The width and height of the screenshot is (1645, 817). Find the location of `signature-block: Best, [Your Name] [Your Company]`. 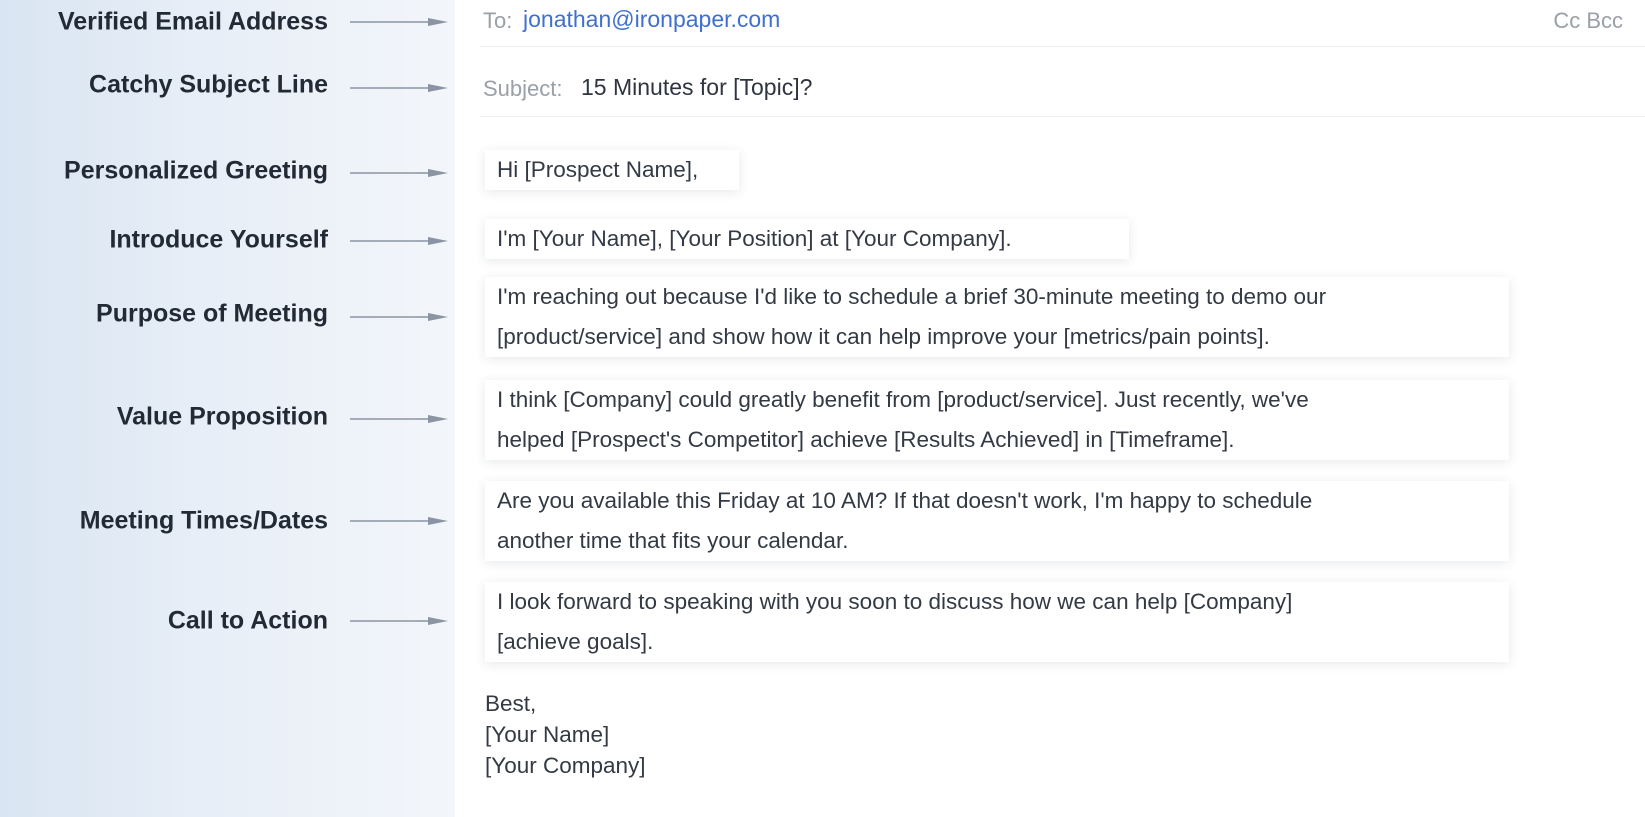

signature-block: Best, [Your Name] [Your Company] is located at coordinates (565, 734).